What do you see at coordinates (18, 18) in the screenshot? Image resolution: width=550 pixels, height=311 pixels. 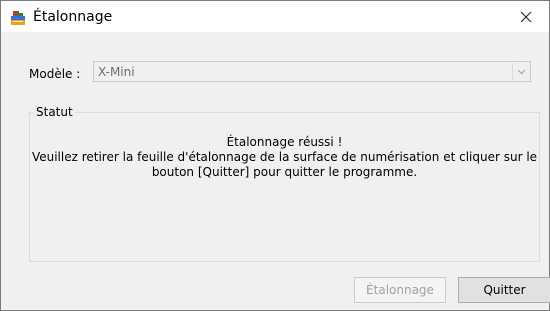 I see `app-icon` at bounding box center [18, 18].